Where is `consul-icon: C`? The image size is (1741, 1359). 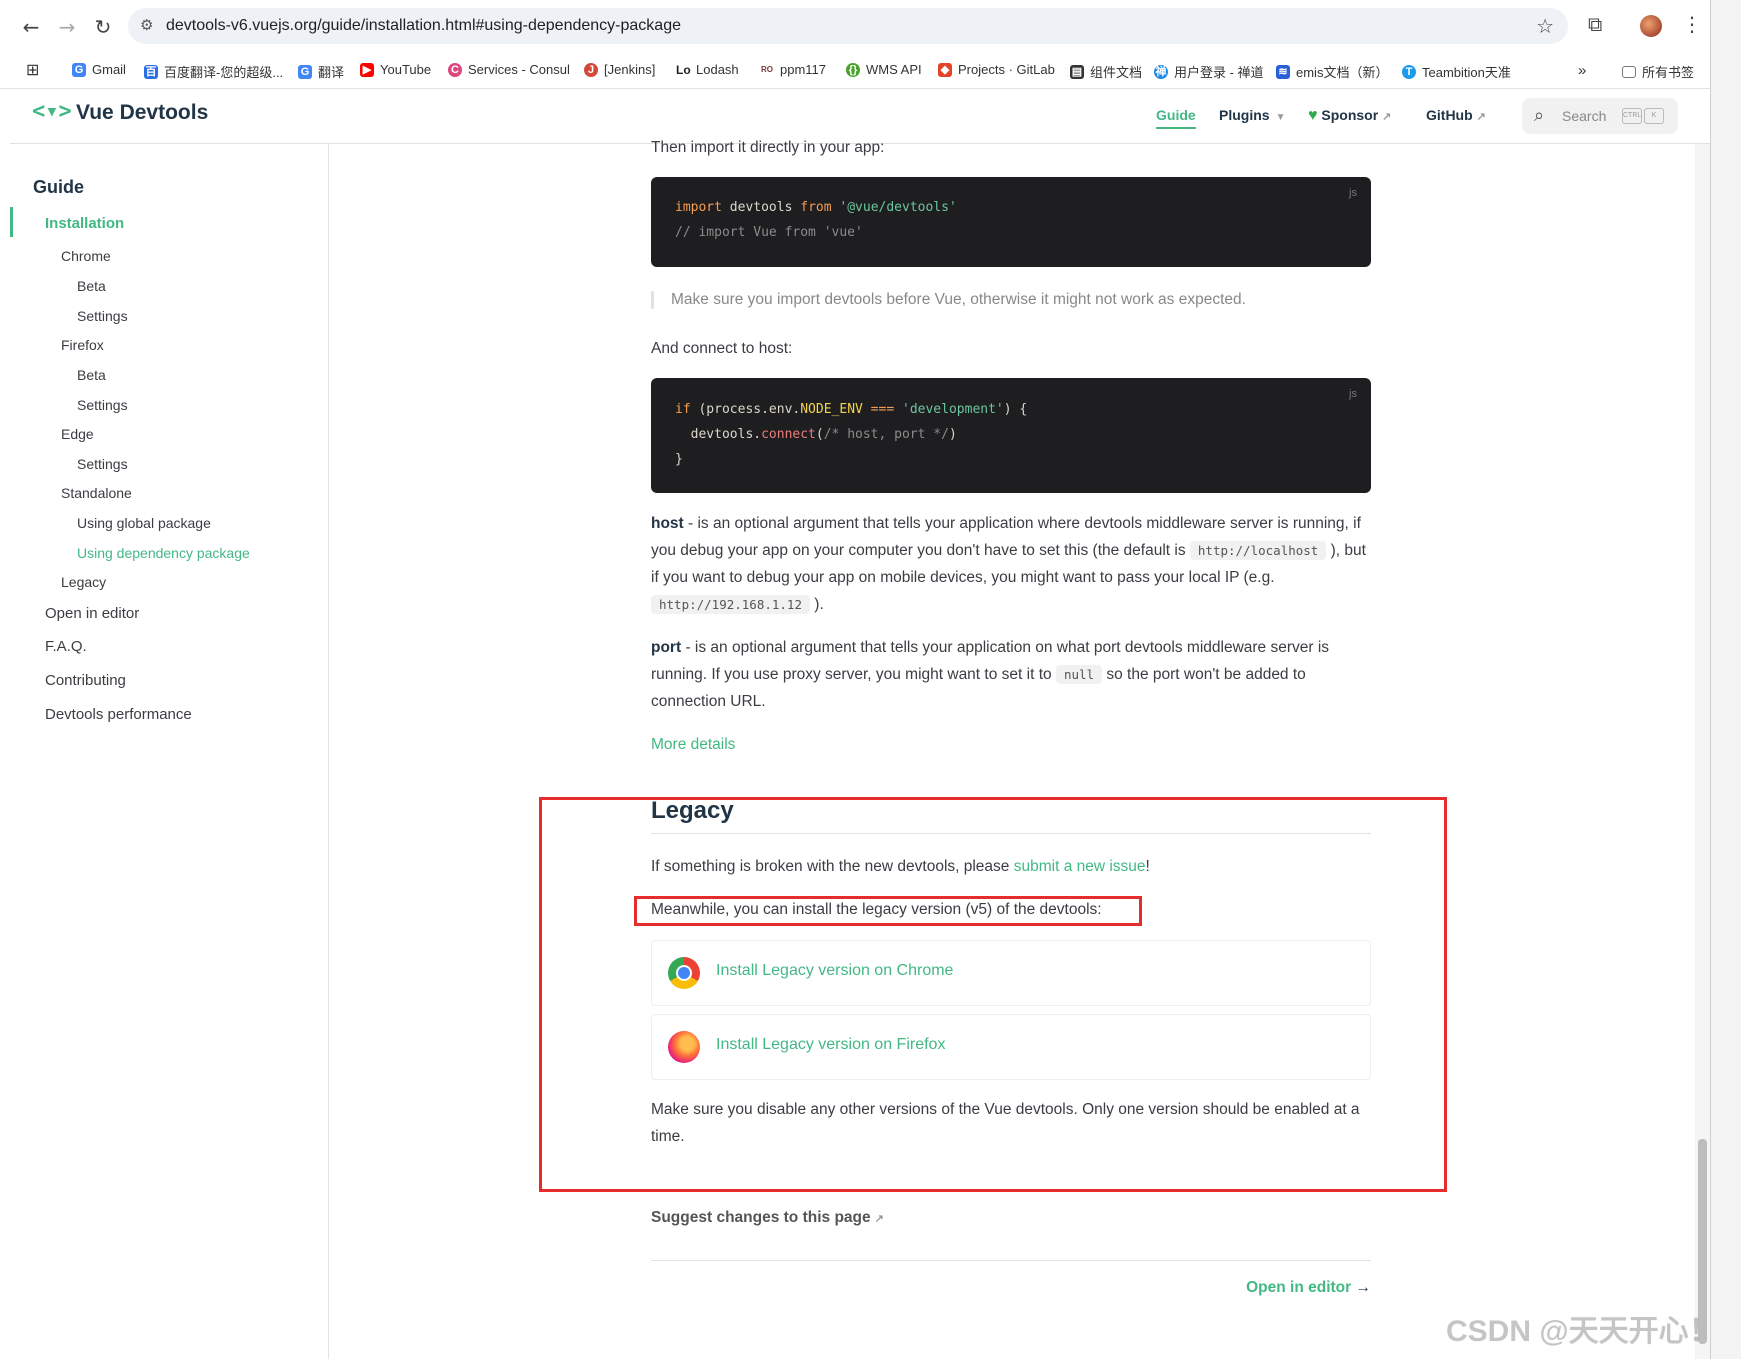
consul-icon: C is located at coordinates (455, 69).